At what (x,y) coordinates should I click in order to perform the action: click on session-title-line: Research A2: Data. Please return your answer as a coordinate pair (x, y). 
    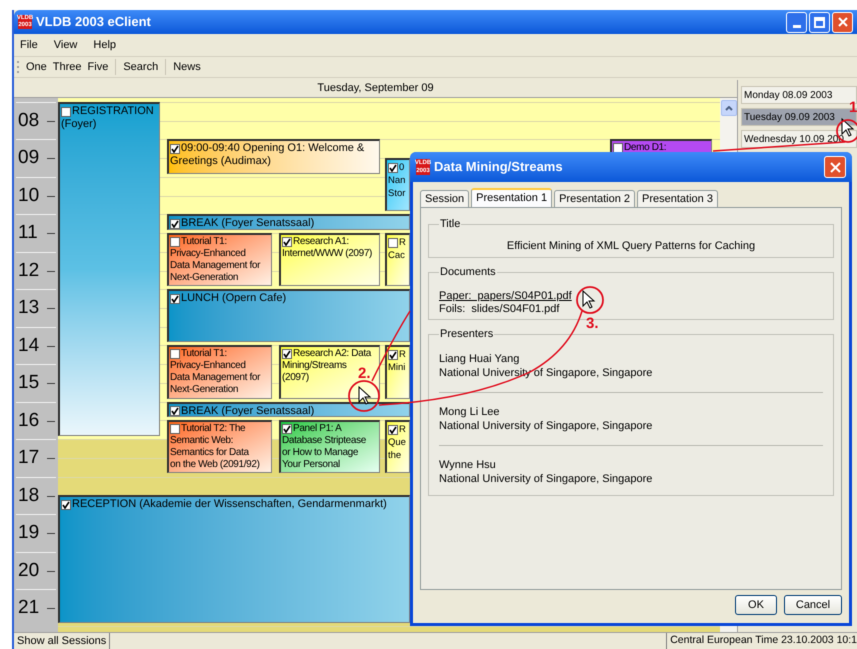
    Looking at the image, I should click on (332, 354).